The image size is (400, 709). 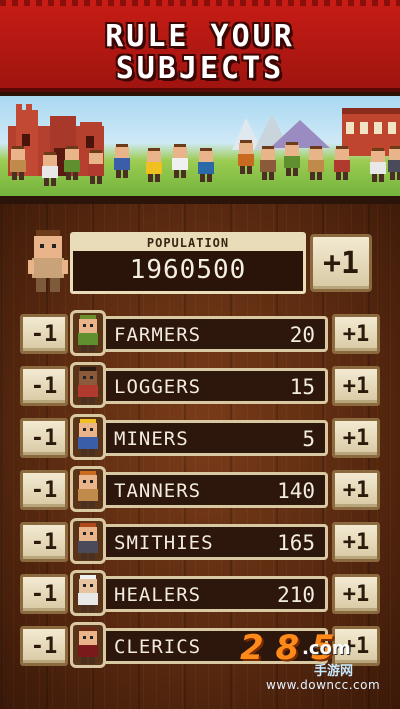 What do you see at coordinates (216, 542) in the screenshot?
I see `job-bar: SMITHIES 165` at bounding box center [216, 542].